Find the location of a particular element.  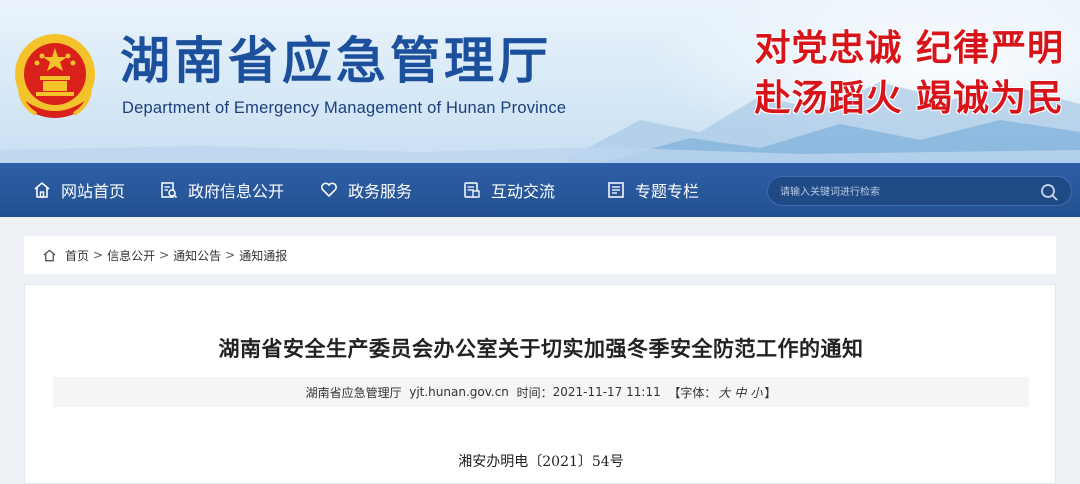

meta-site: yjt.hunan.gov.cn is located at coordinates (459, 392).